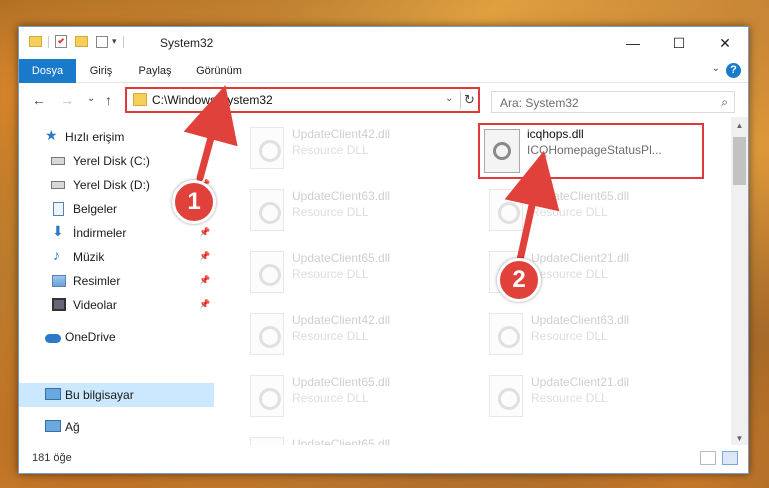  I want to click on ribbon-tabs: Dosya Giriş Paylaş Görünüm ⌄ ?, so click(383, 71).